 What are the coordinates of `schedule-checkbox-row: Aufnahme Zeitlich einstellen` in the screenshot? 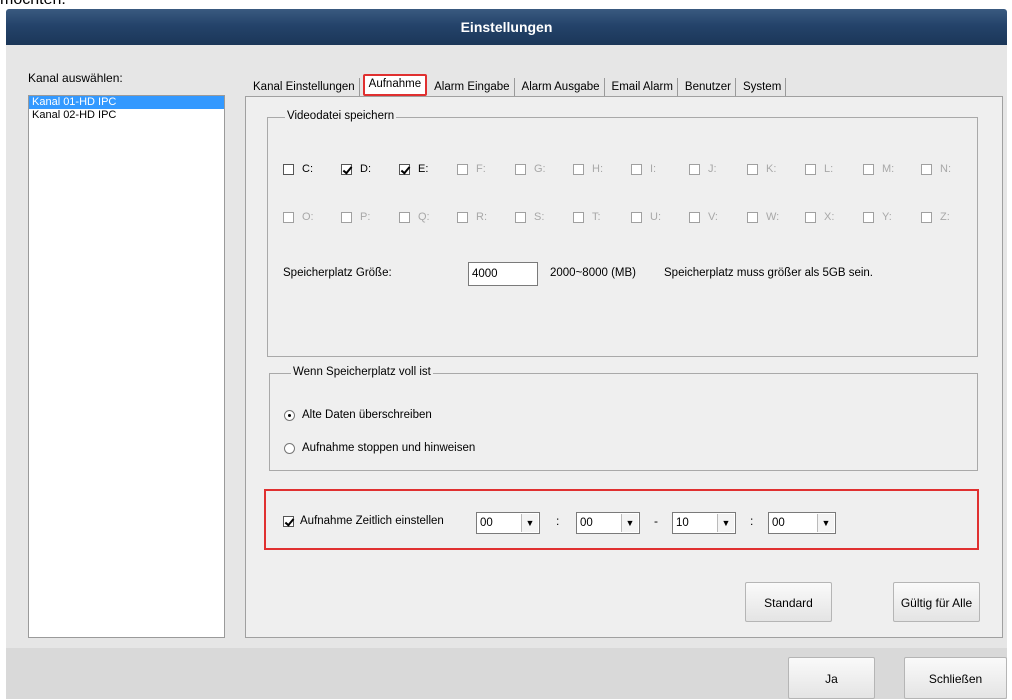 It's located at (363, 521).